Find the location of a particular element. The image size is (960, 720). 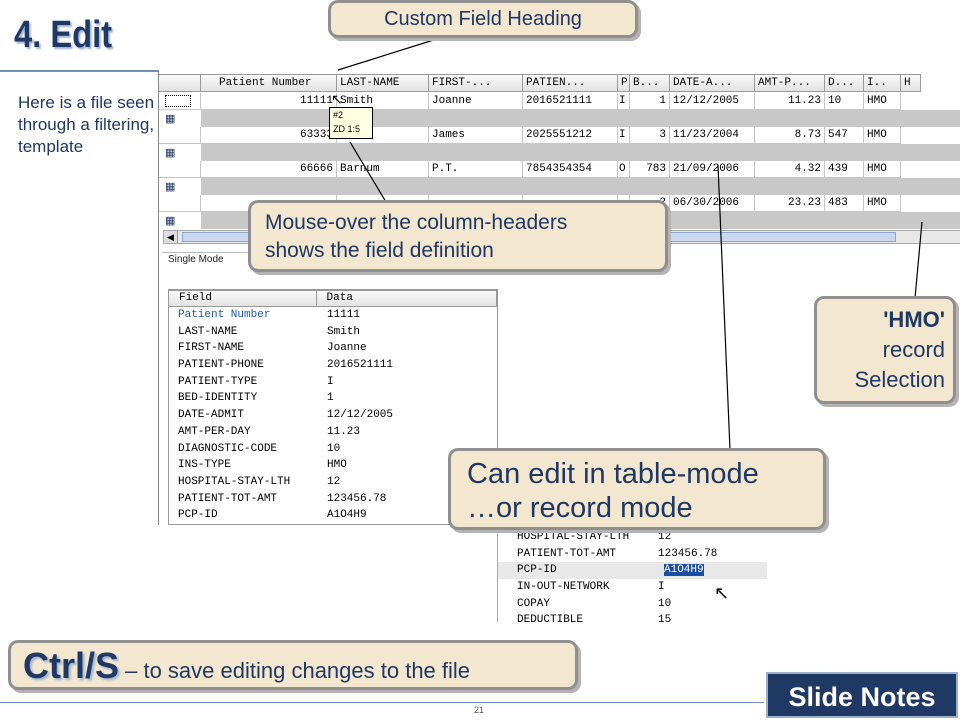

page-number: 21 is located at coordinates (479, 710).